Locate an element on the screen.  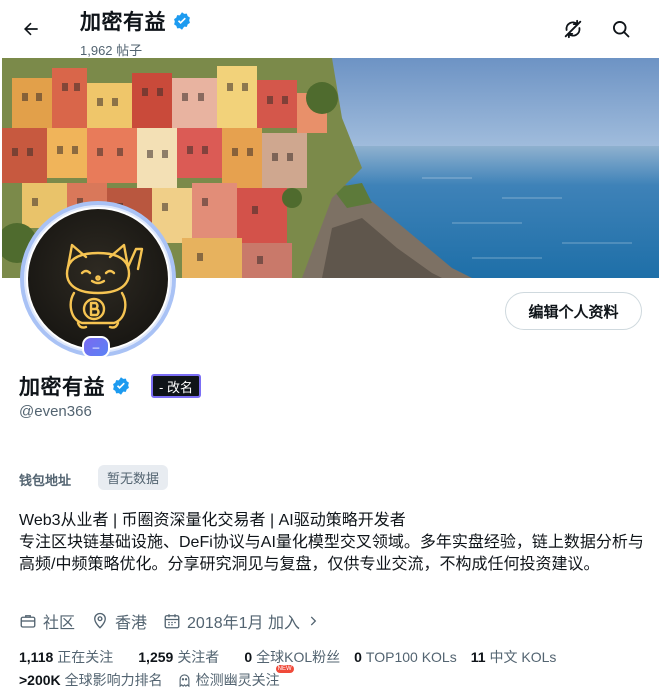
header-title-block: 加密有益 1,962 帖子 is located at coordinates (136, 32).